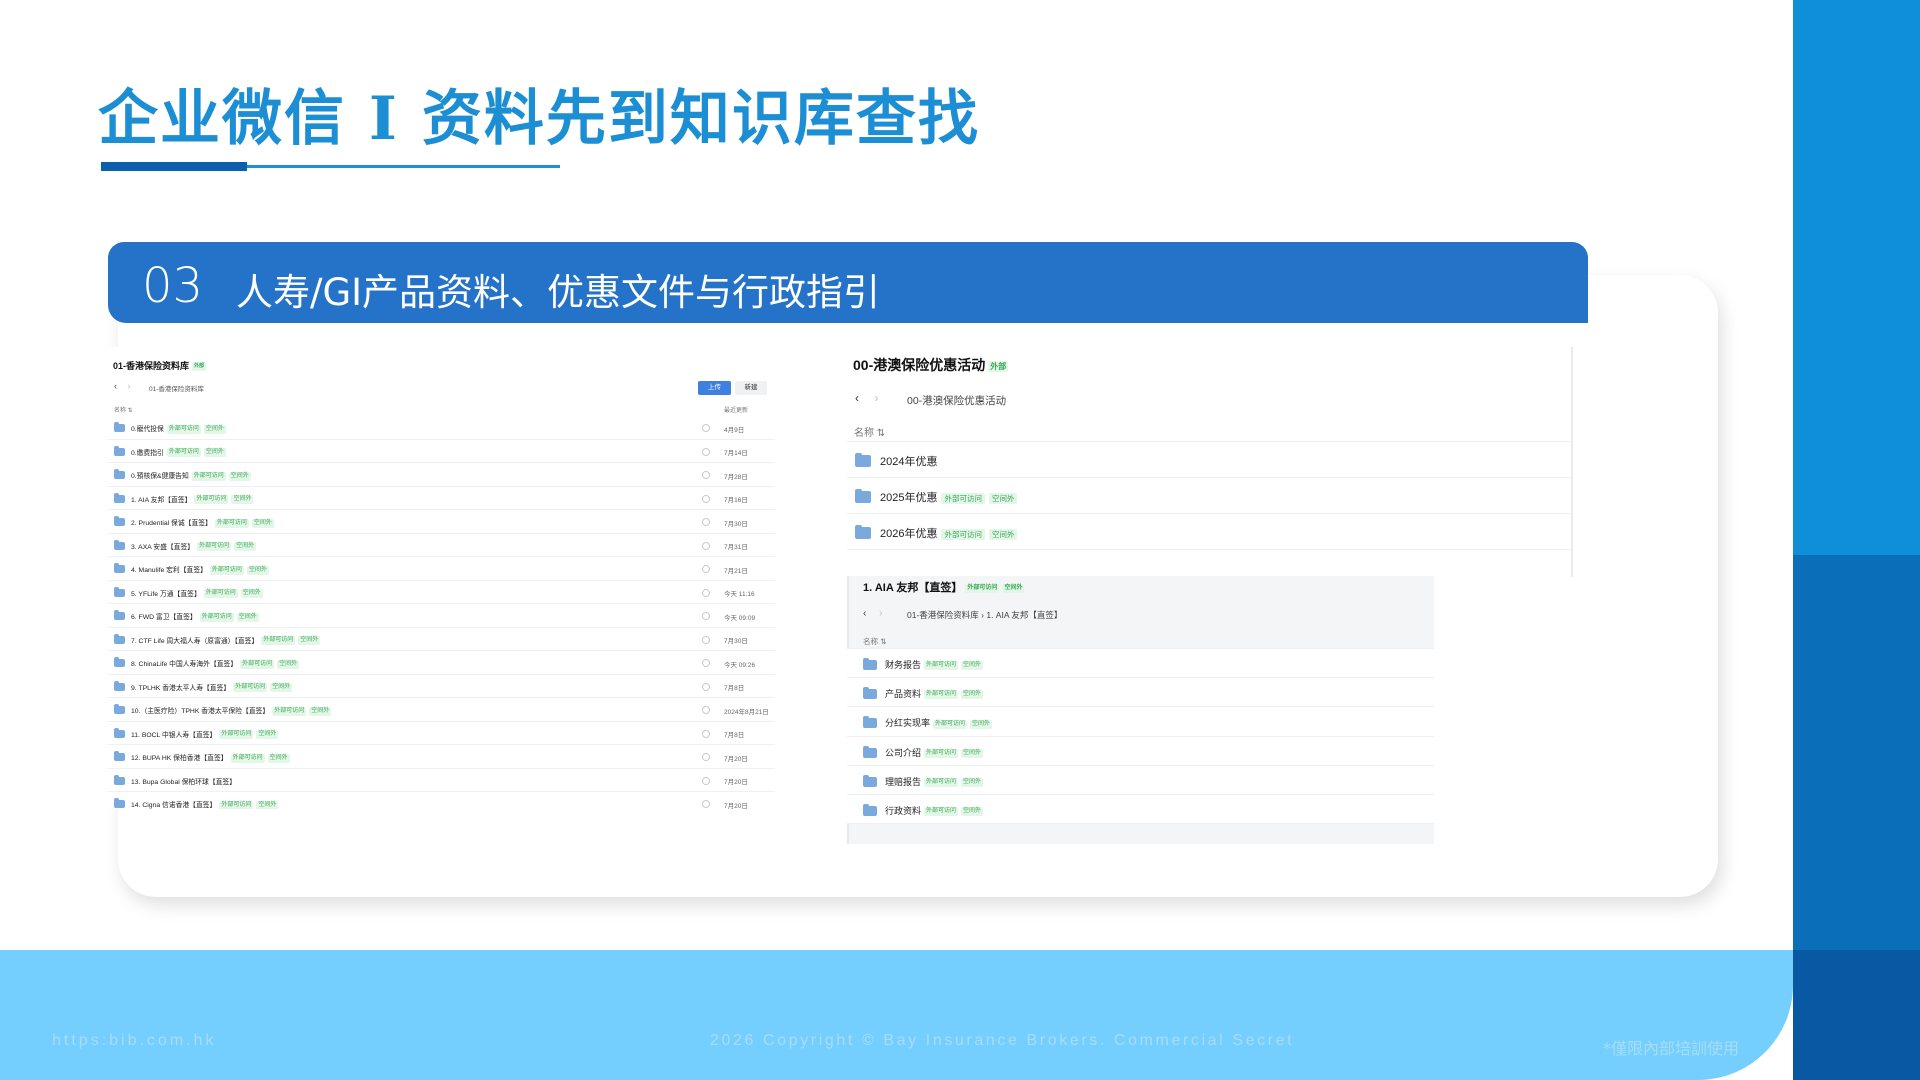  I want to click on file-name: 13. Bupa Global 保柏环球【直签】, so click(183, 781).